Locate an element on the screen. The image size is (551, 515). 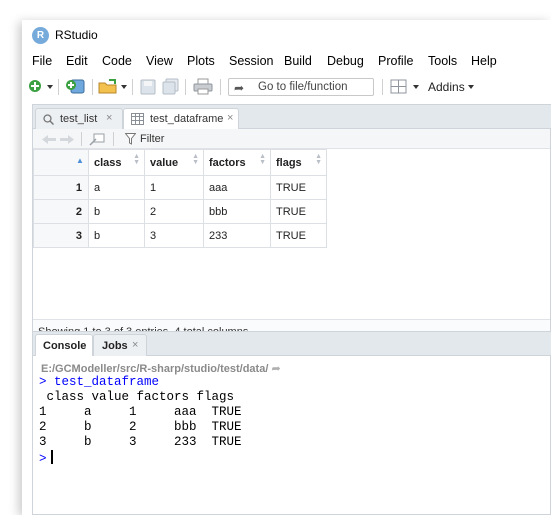
pane-layout-dropdown-icon is located at coordinates (416, 87).